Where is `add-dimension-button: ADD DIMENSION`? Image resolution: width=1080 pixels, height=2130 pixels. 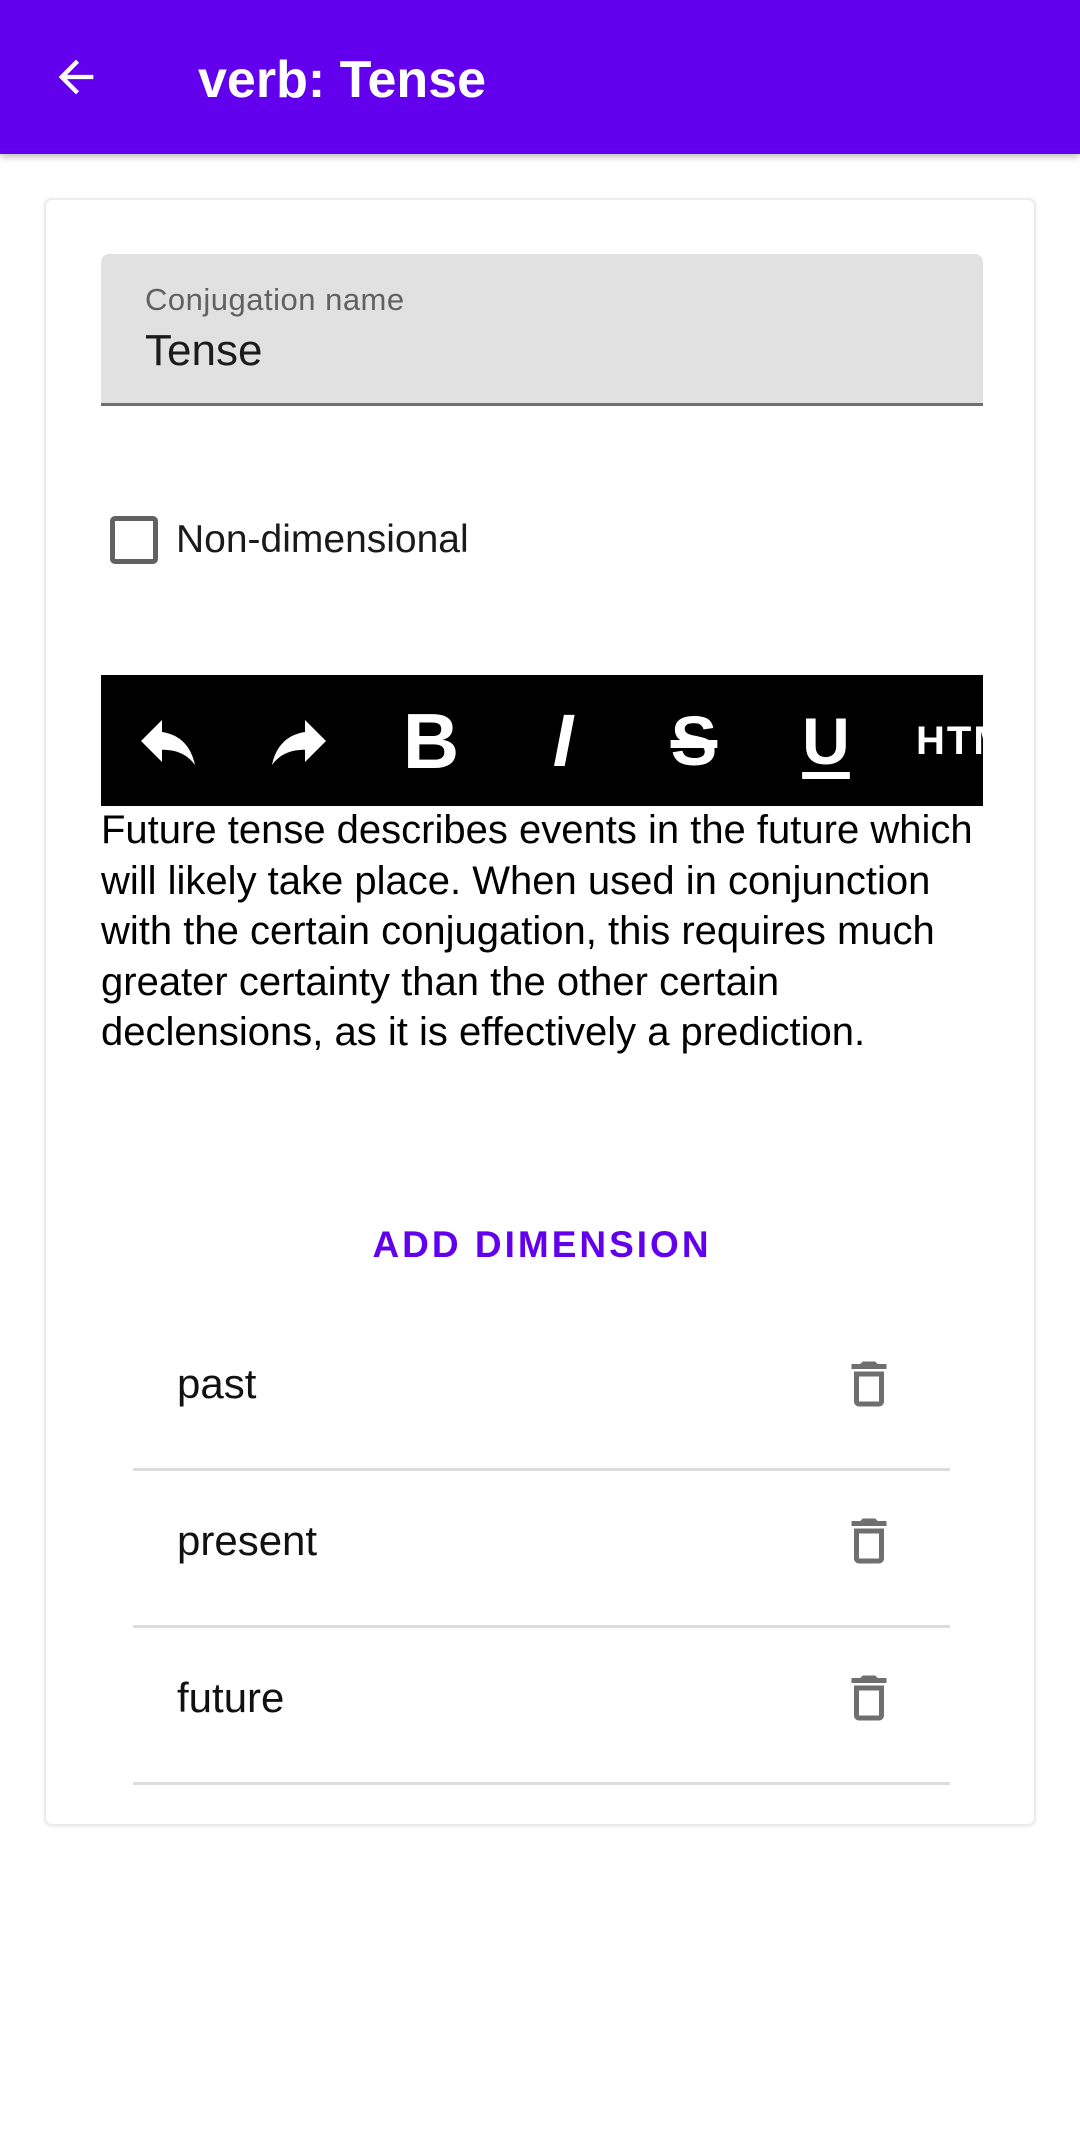 add-dimension-button: ADD DIMENSION is located at coordinates (542, 1245).